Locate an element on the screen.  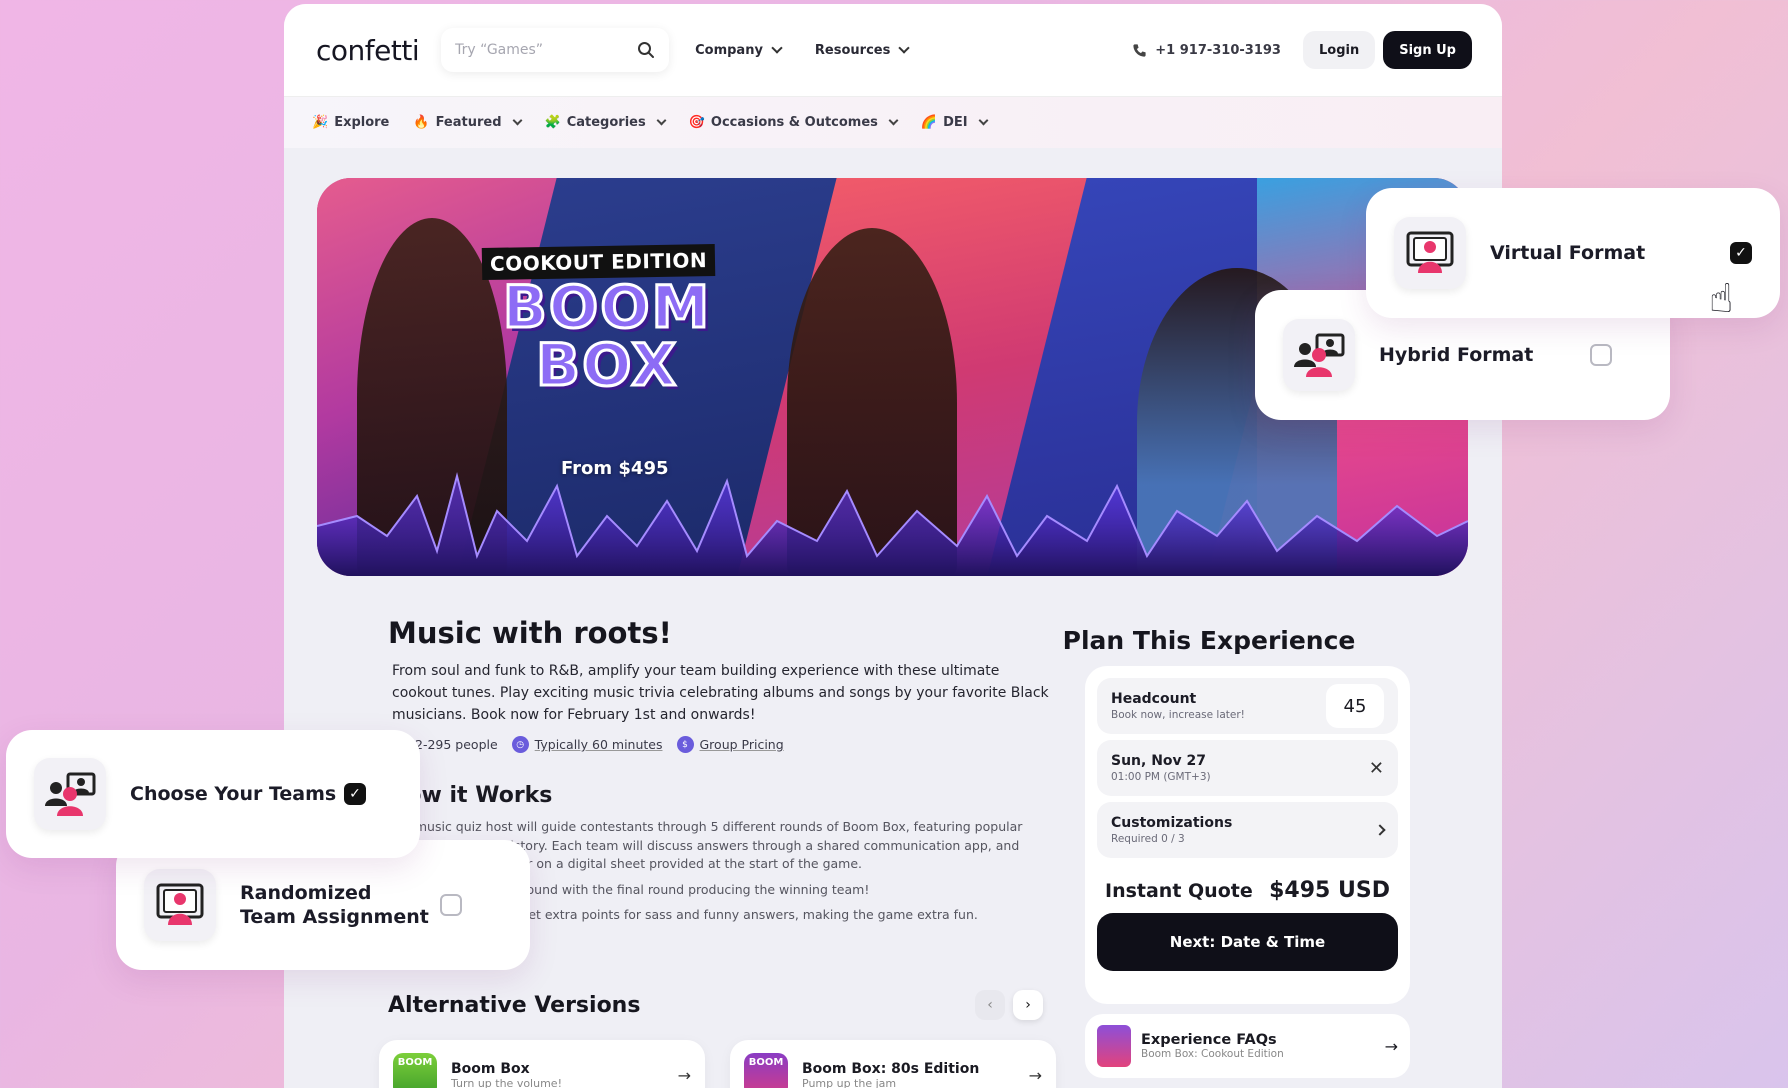
next-date-time-button: Next: Date & Time is located at coordinates (1247, 942).